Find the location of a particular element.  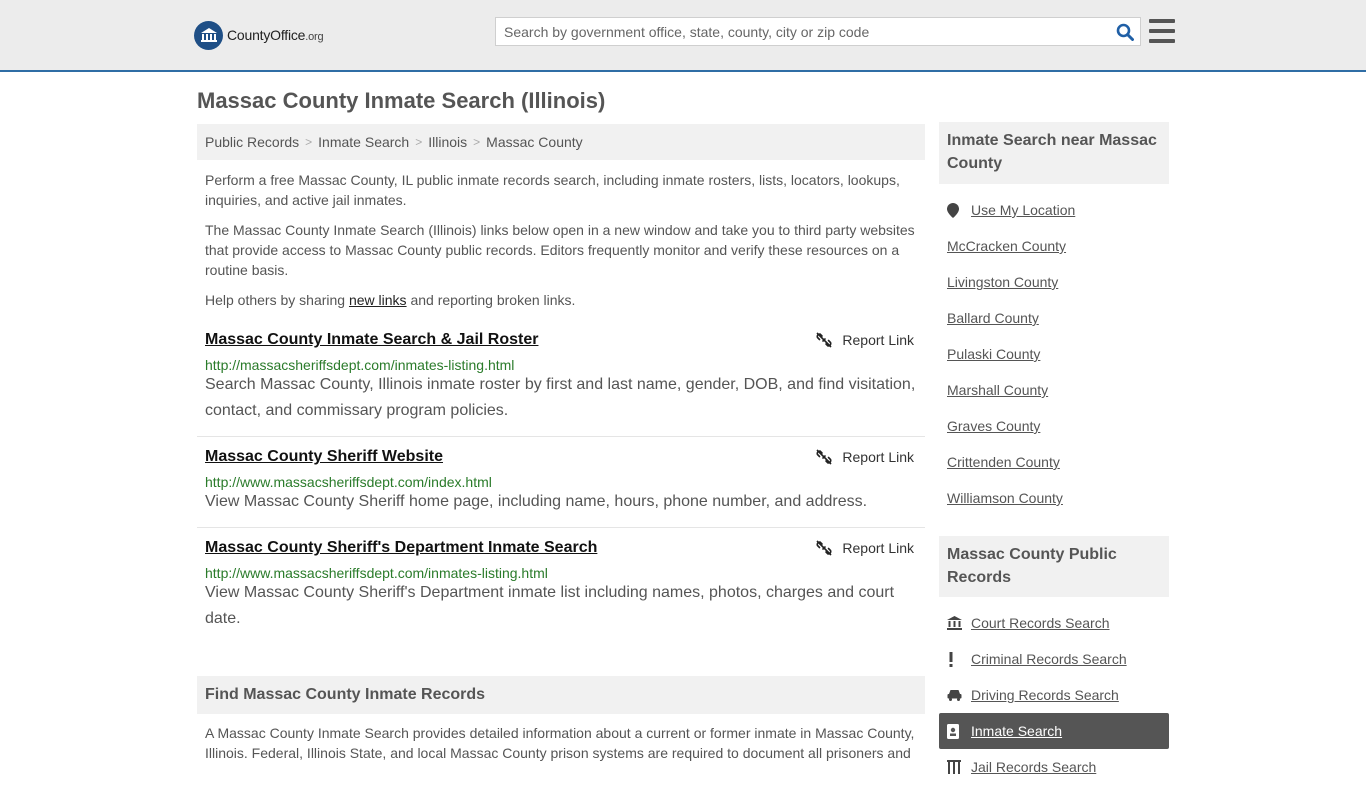

new-links-link: new links is located at coordinates (378, 300).